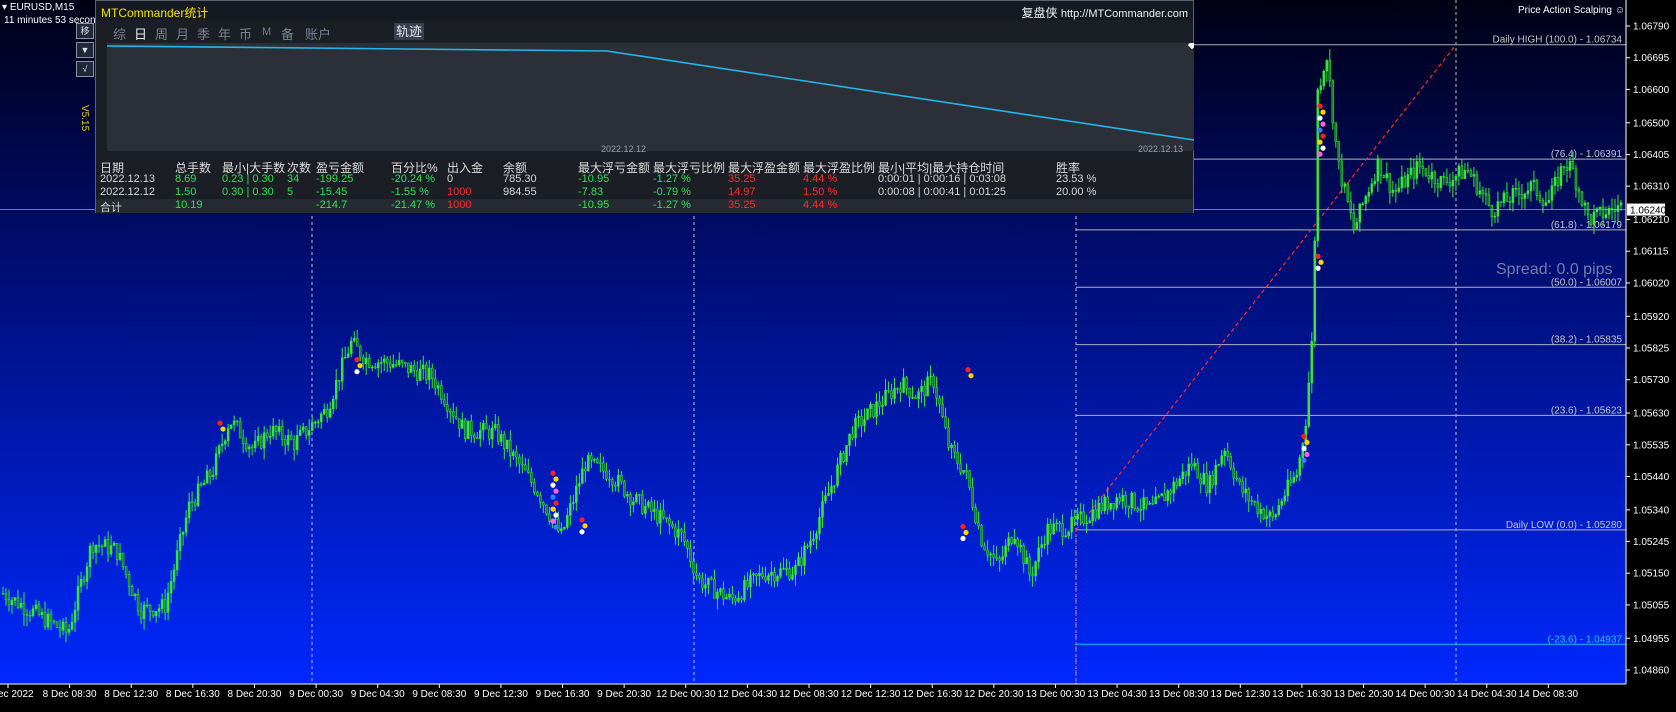 The width and height of the screenshot is (1676, 712). I want to click on time-tick-label: 12 Dec 12:30, so click(871, 694).